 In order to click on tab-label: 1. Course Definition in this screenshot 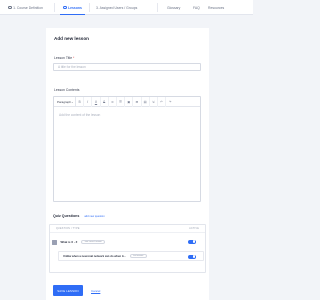, I will do `click(28, 7)`.